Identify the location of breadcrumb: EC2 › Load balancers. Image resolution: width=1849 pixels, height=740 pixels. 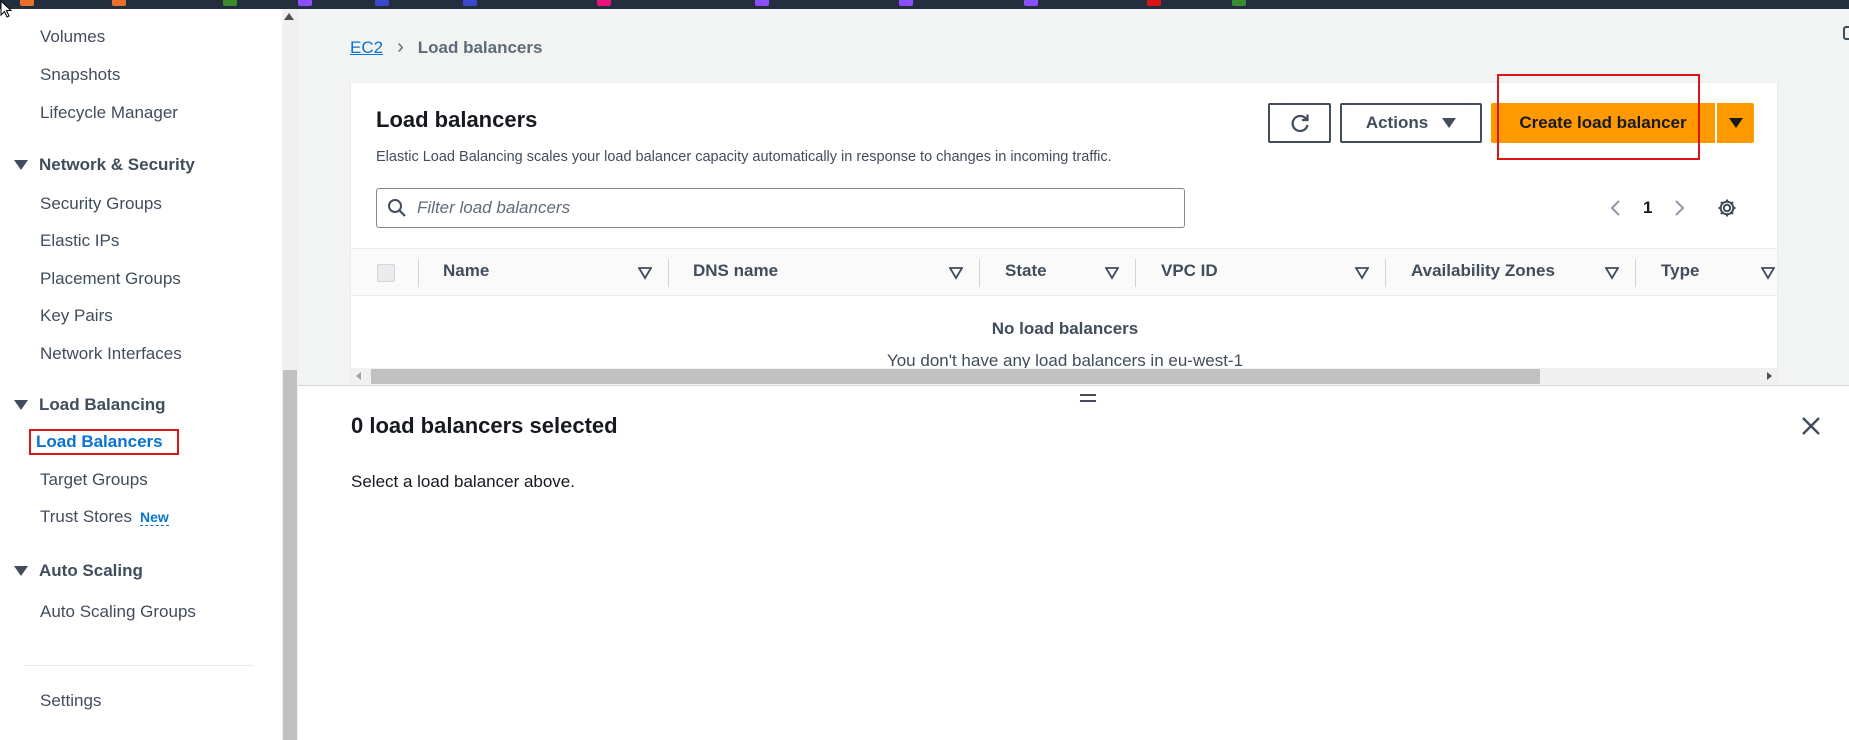
(446, 47).